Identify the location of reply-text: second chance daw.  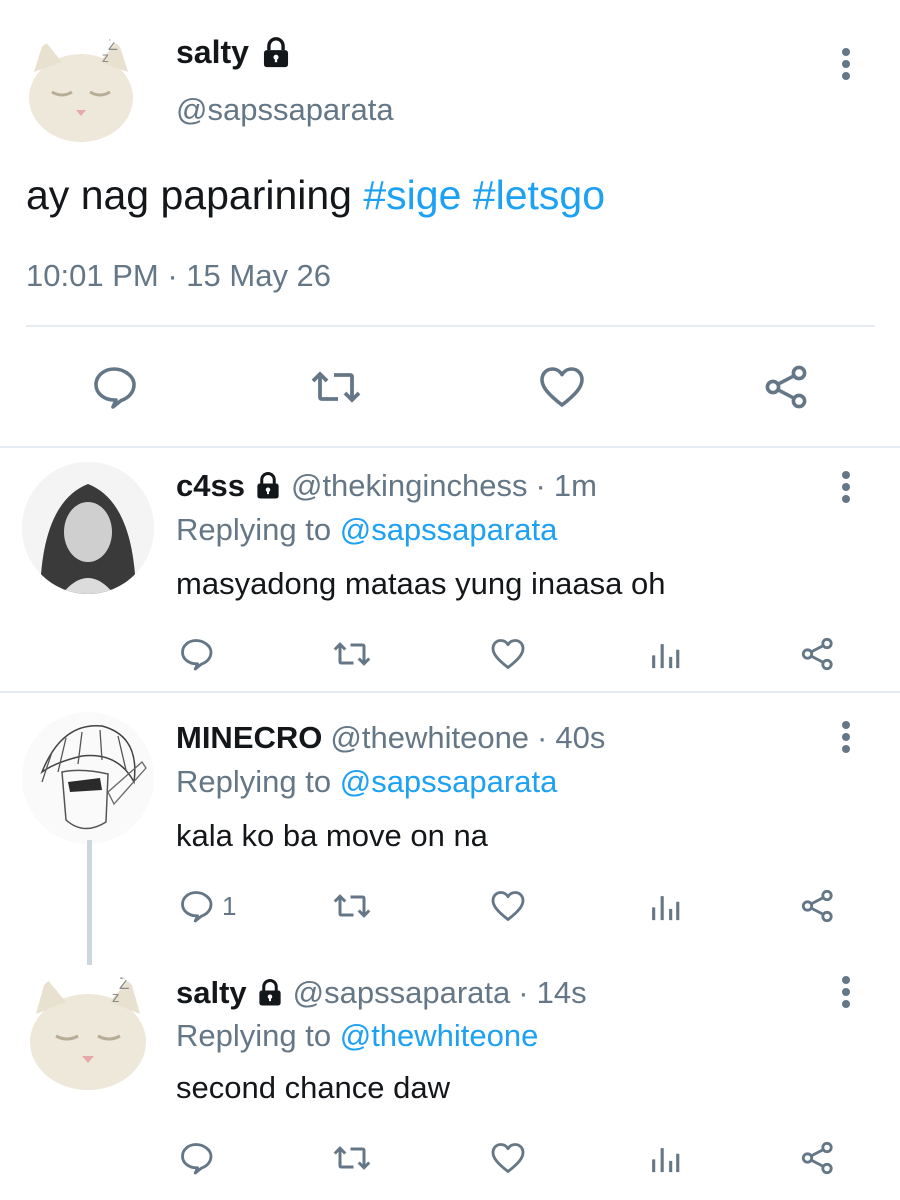
(313, 1087).